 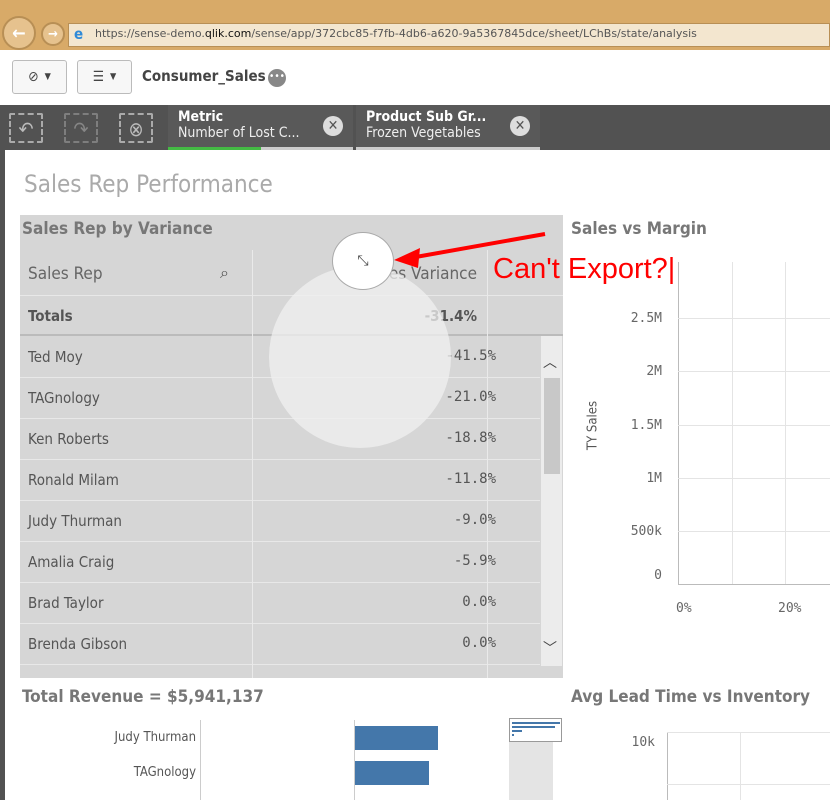 What do you see at coordinates (280, 439) in the screenshot?
I see `table-row: Ken Roberts -18.8%` at bounding box center [280, 439].